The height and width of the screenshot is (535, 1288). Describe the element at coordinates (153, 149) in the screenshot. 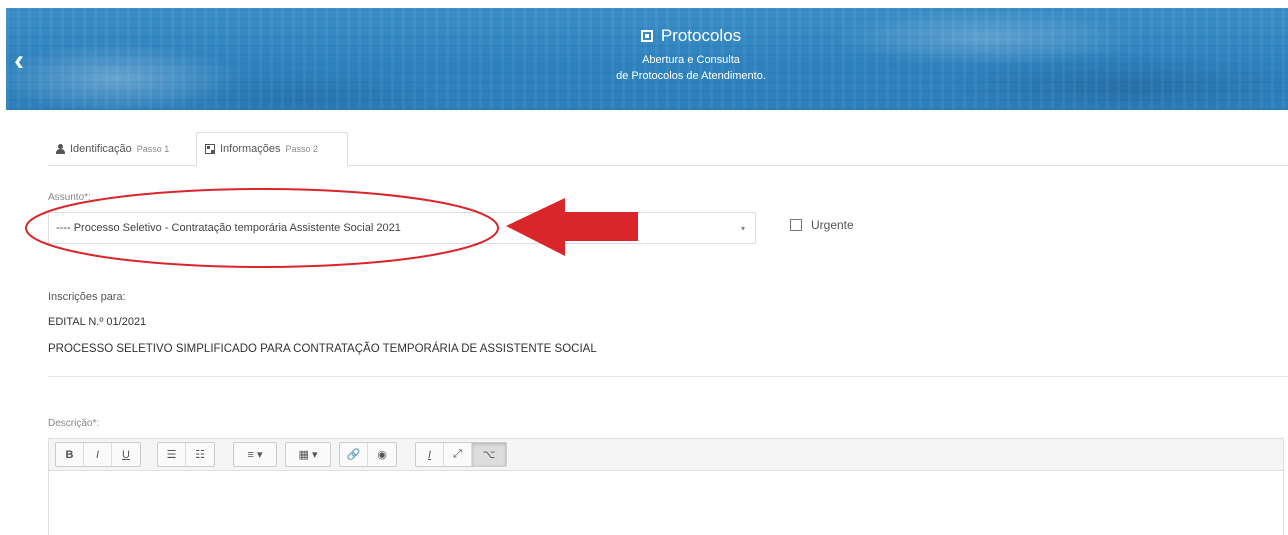

I see `tab-identificacao-step: Passo 1` at that location.